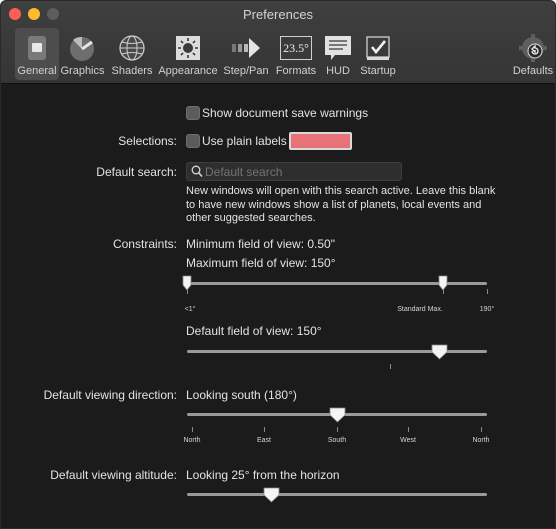  Describe the element at coordinates (83, 48) in the screenshot. I see `graphics-icon` at that location.